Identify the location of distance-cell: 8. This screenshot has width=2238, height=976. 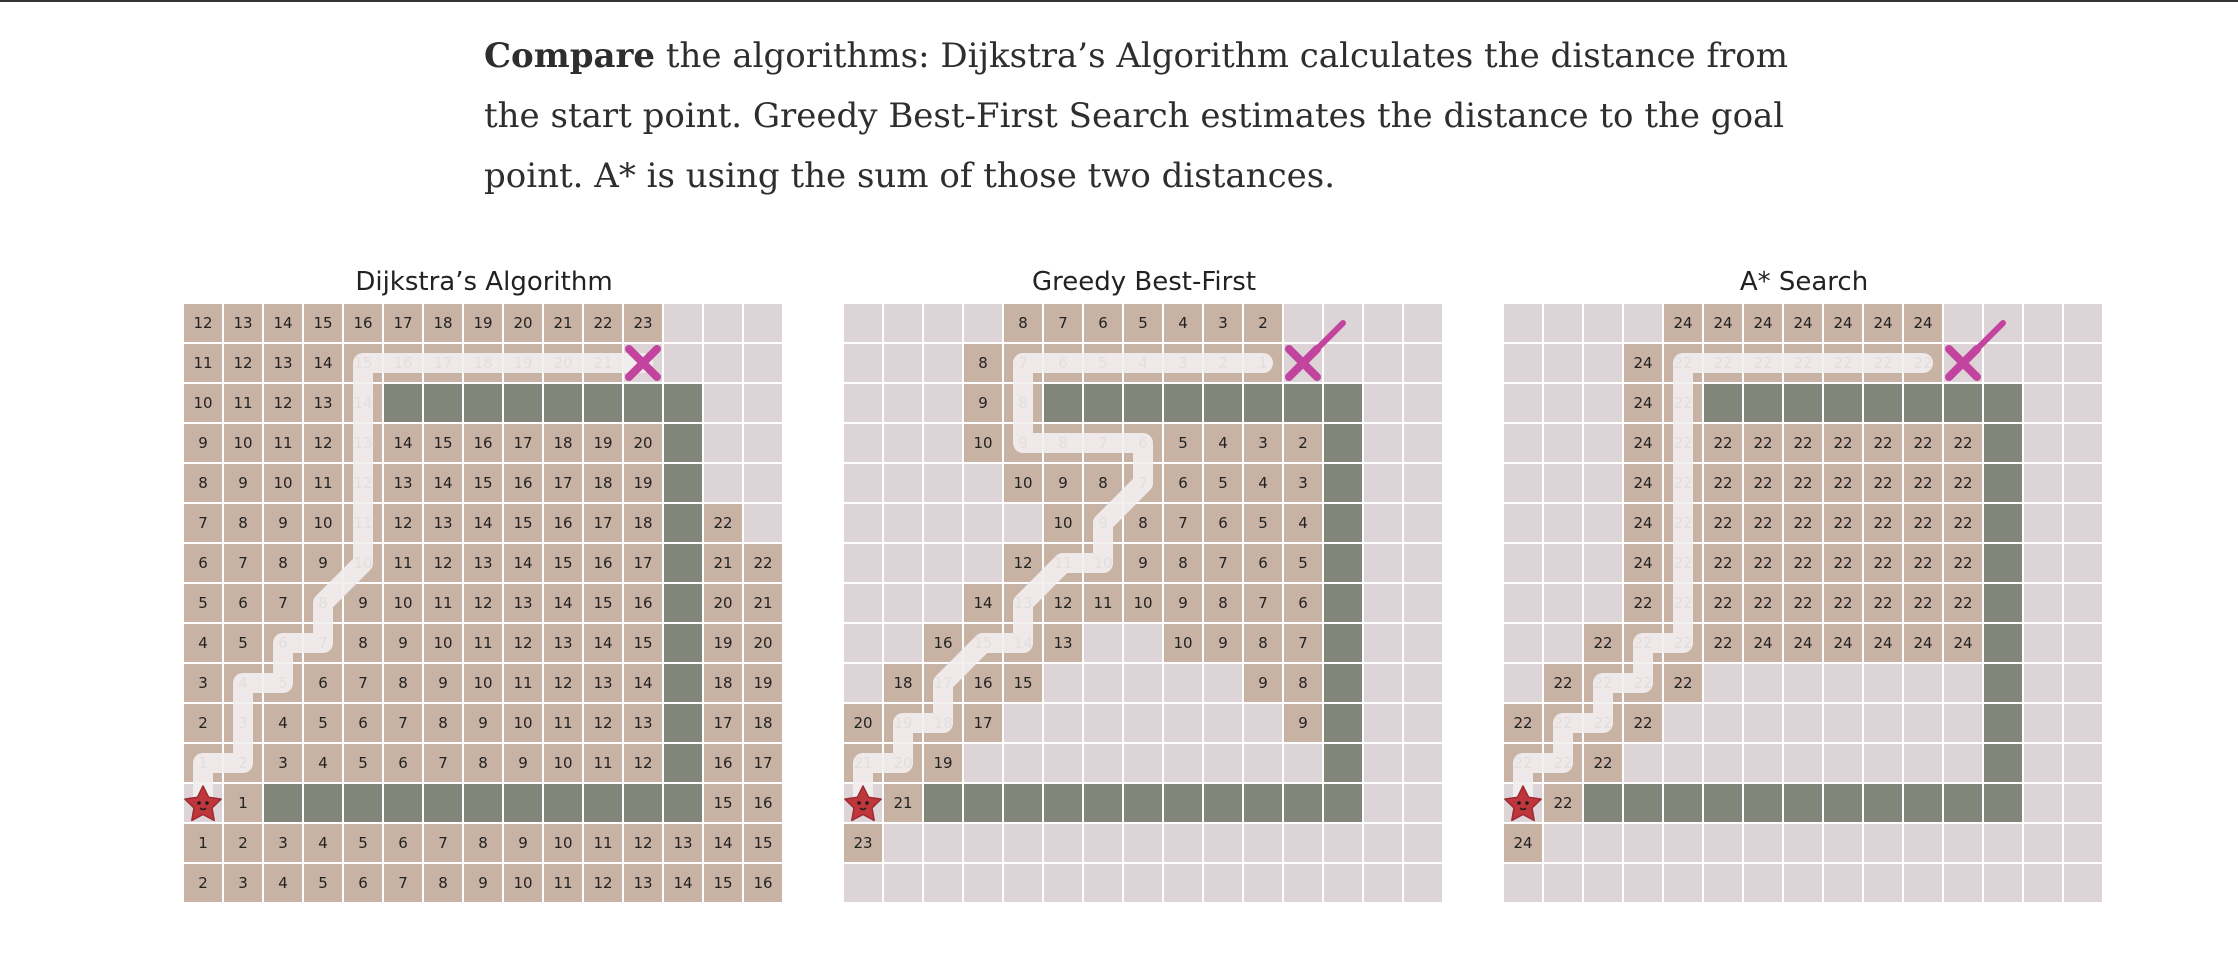
(1024, 404).